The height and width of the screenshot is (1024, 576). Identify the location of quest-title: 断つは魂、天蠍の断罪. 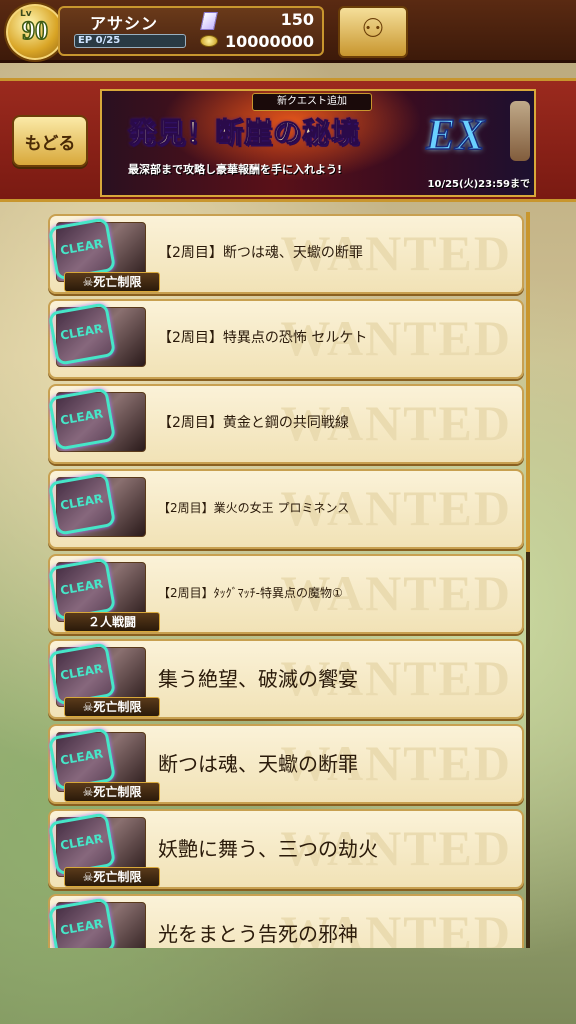
(258, 764).